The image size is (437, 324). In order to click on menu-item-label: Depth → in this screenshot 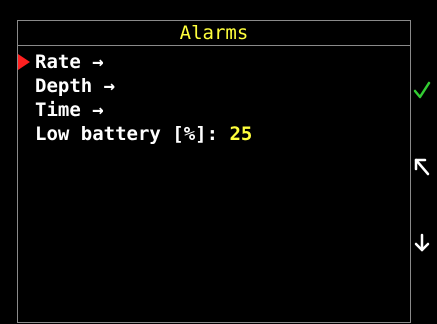, I will do `click(75, 86)`.